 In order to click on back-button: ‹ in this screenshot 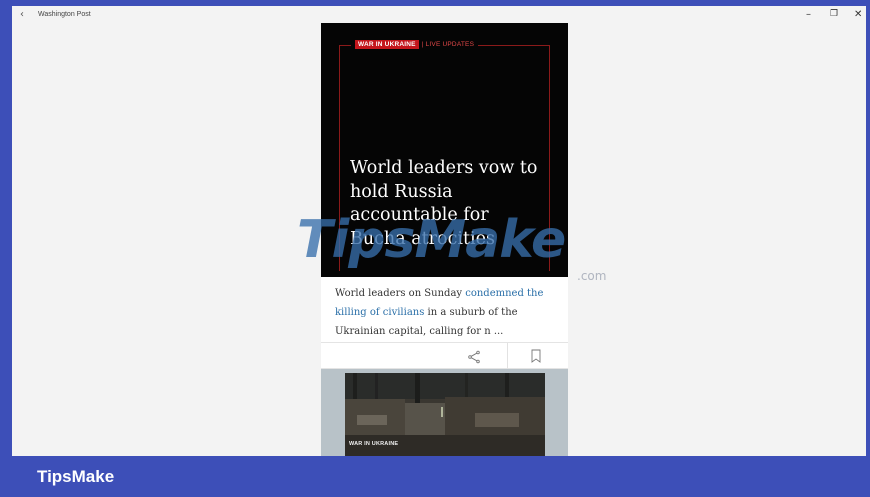, I will do `click(22, 14)`.